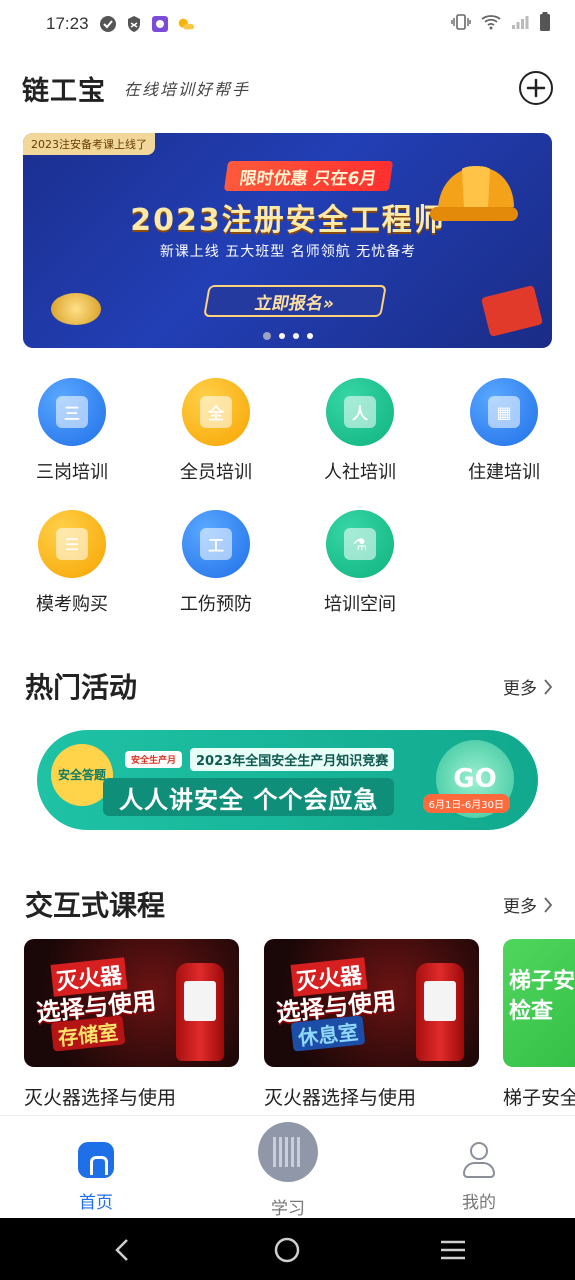  What do you see at coordinates (76, 309) in the screenshot?
I see `coin-decoration` at bounding box center [76, 309].